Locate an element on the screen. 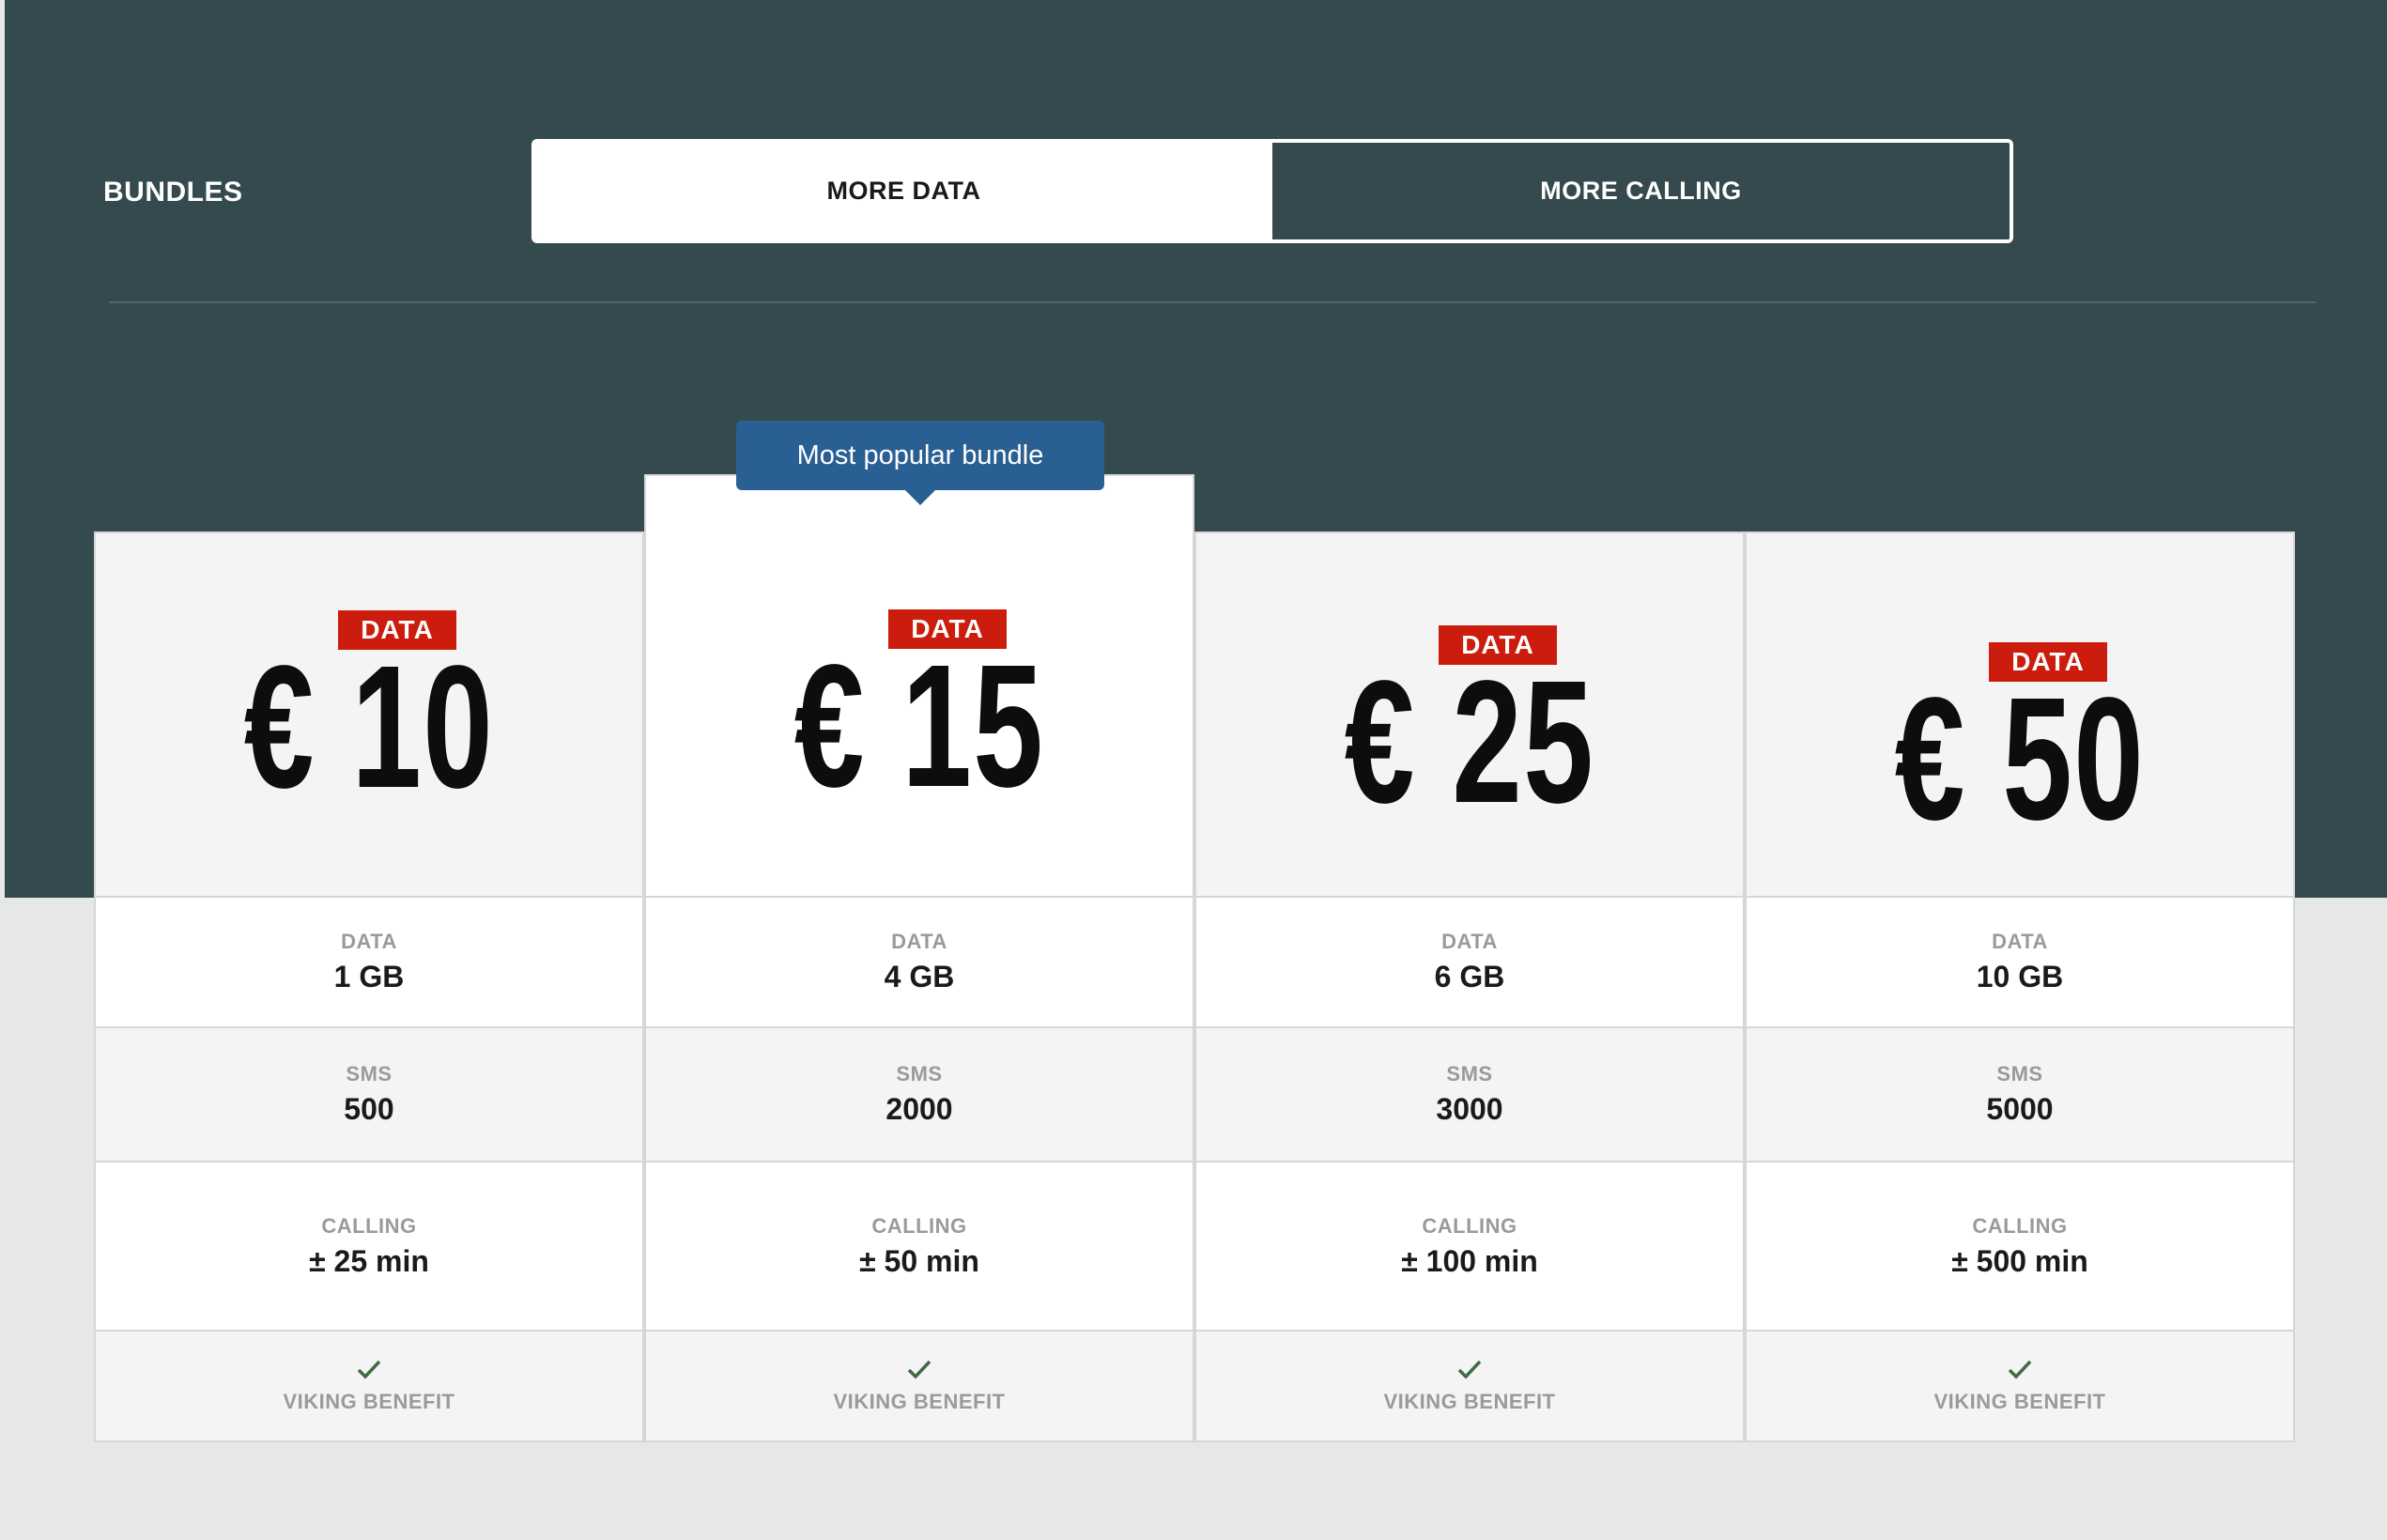 The width and height of the screenshot is (2387, 1540). sms-row: SMS 3000 is located at coordinates (1469, 1095).